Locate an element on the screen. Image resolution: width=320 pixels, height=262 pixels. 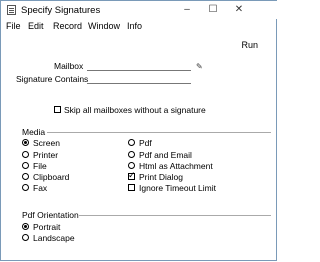
orientation-portrait-radio is located at coordinates (25, 226).